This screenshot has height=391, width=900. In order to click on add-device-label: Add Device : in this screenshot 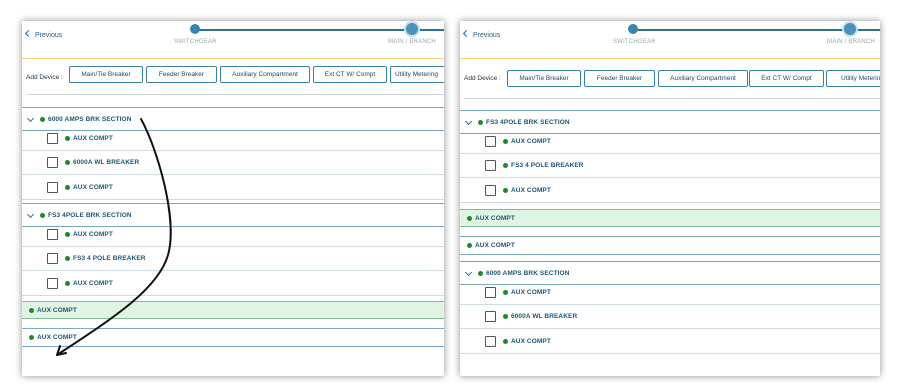, I will do `click(482, 78)`.